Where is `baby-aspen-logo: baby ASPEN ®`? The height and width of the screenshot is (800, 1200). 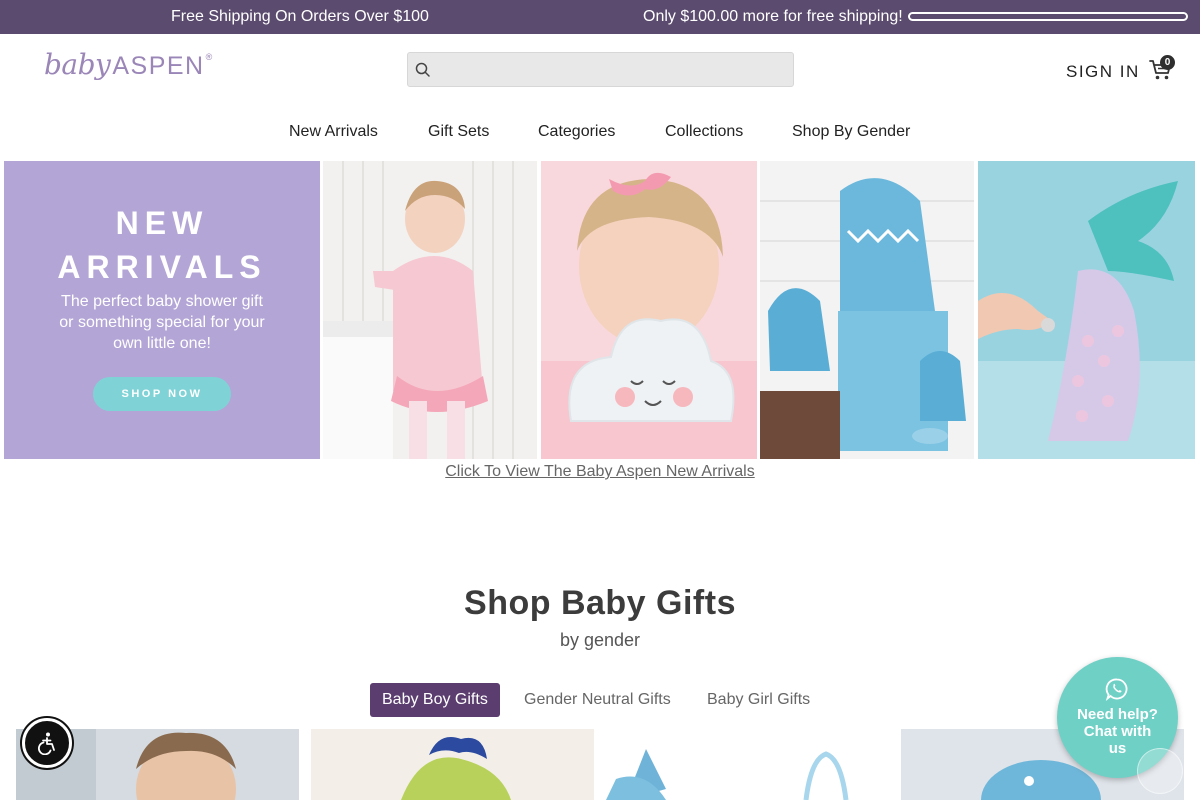
baby-aspen-logo: baby ASPEN ® is located at coordinates (128, 68).